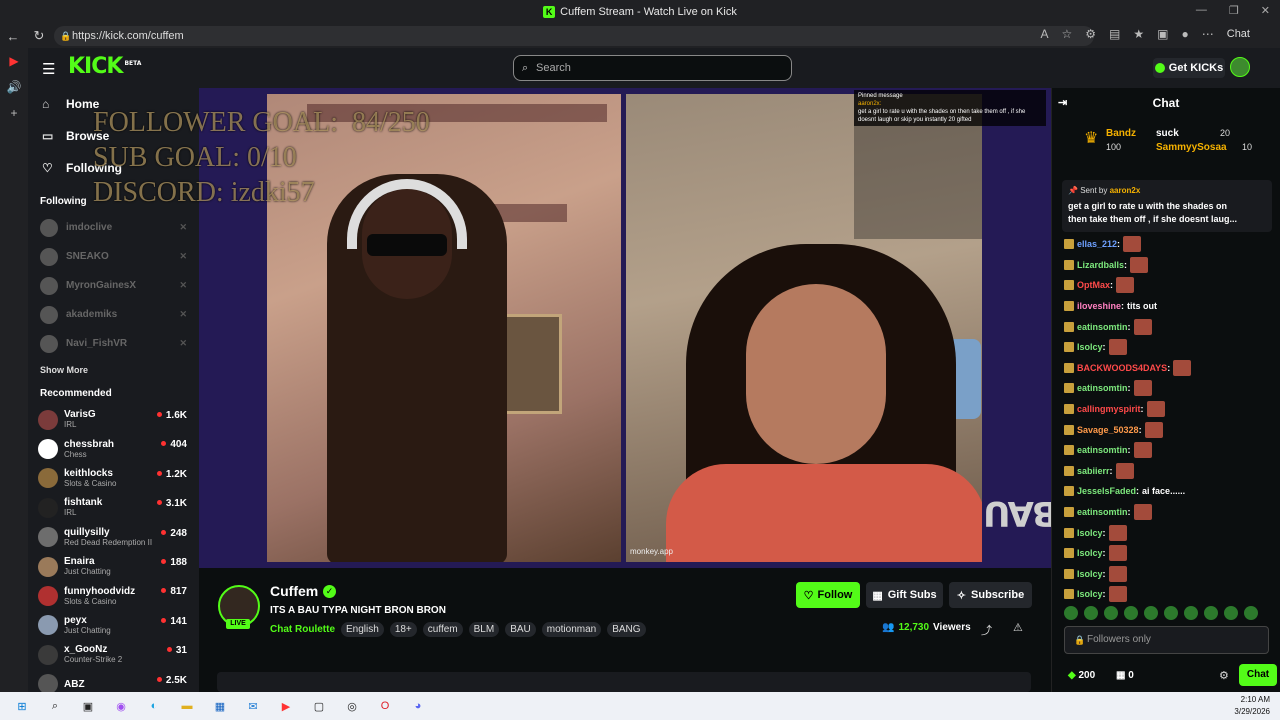 The image size is (1280, 720). Describe the element at coordinates (113, 285) in the screenshot. I see `following-item: MyronGainesX ✕` at that location.